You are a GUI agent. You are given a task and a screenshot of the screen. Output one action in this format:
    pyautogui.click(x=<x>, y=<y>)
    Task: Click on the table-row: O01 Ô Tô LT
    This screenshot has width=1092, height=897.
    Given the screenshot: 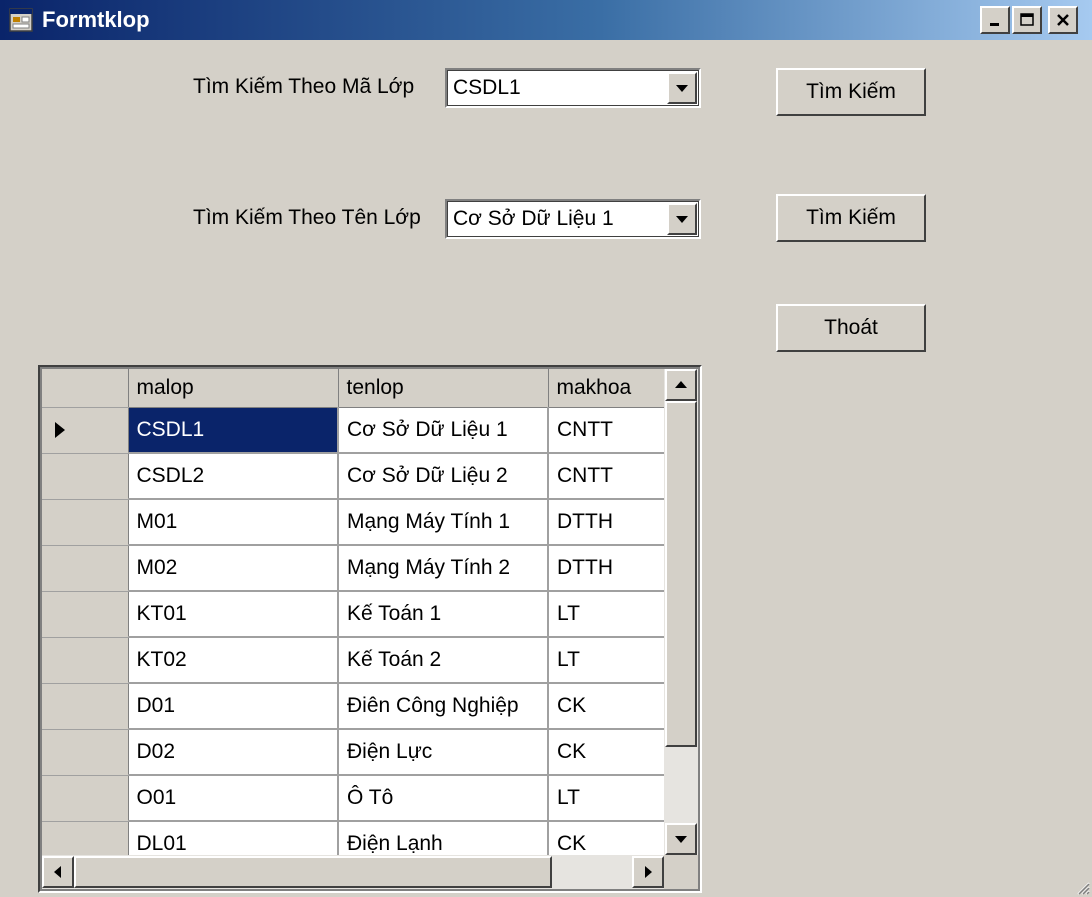 What is the action you would take?
    pyautogui.click(x=357, y=798)
    